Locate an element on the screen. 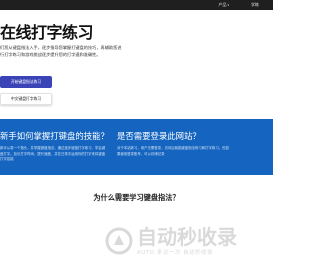  nav-learn-label: 学练 is located at coordinates (255, 4).